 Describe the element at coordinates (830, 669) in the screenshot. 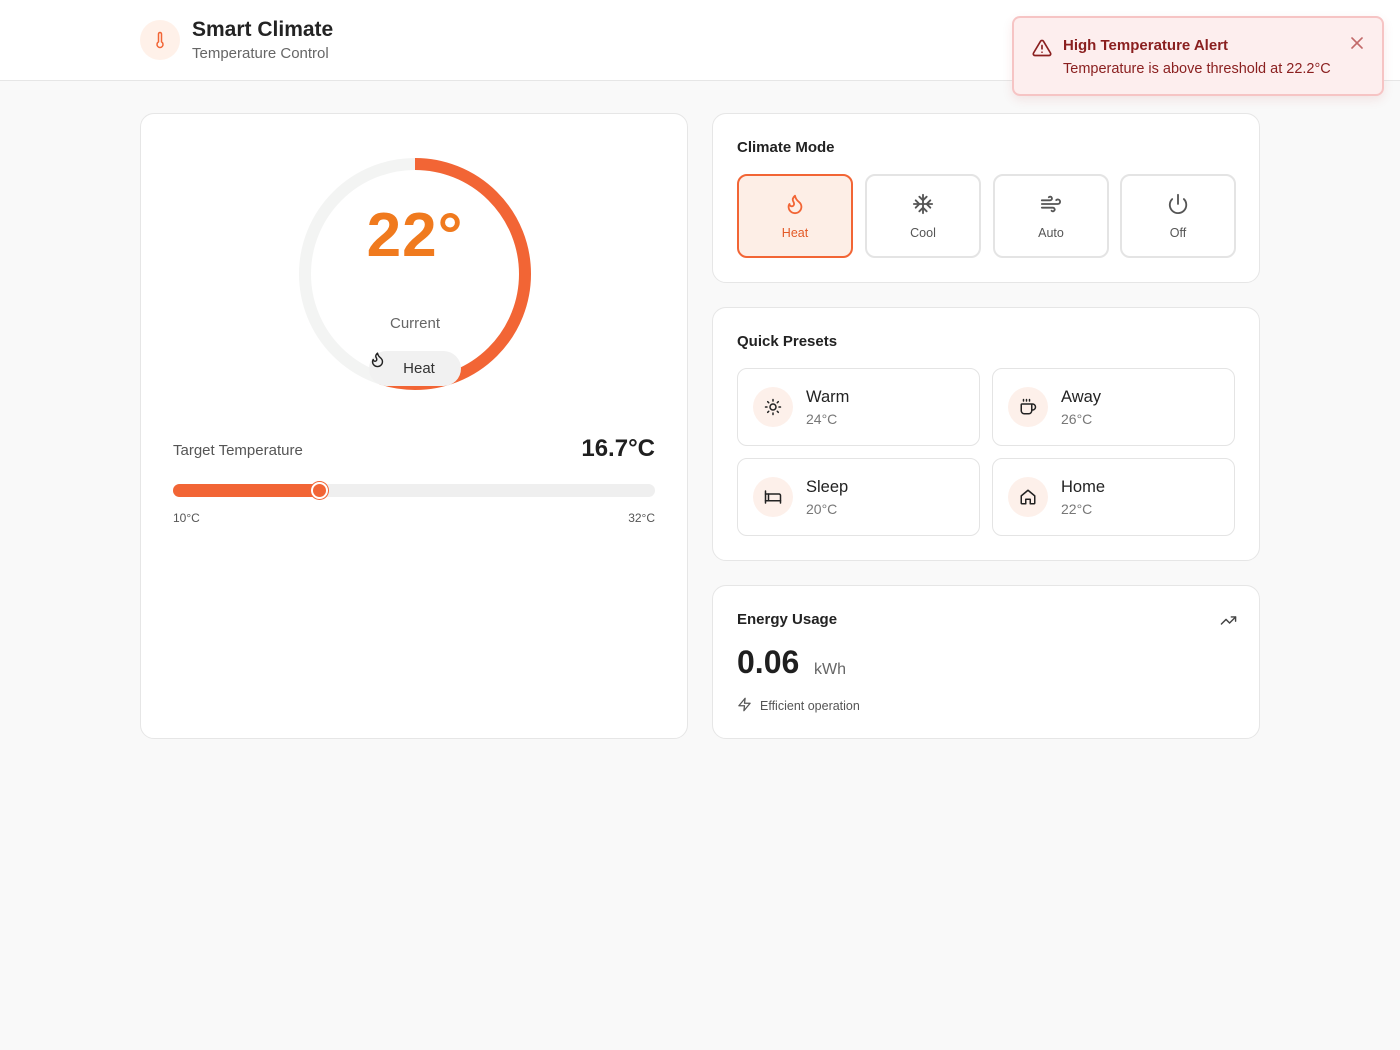

I see `energy-unit: kWh` at that location.